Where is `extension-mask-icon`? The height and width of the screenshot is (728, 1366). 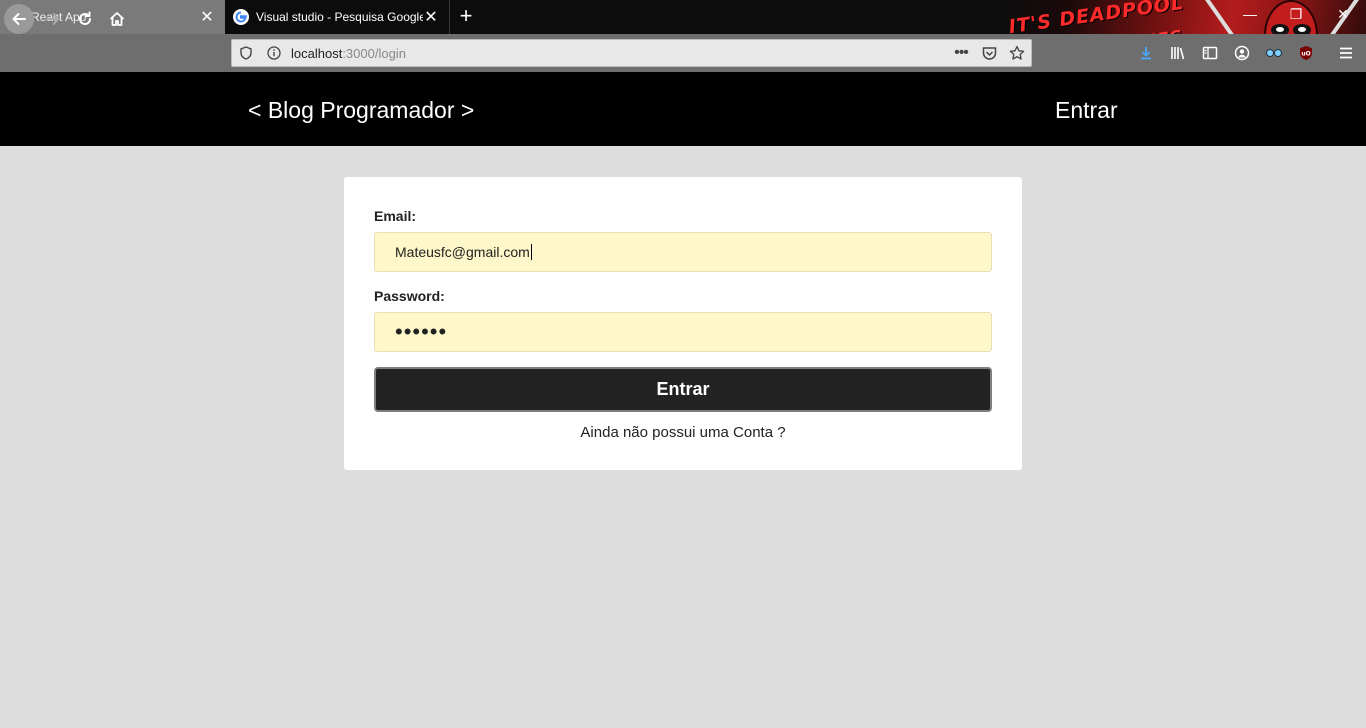 extension-mask-icon is located at coordinates (1274, 53).